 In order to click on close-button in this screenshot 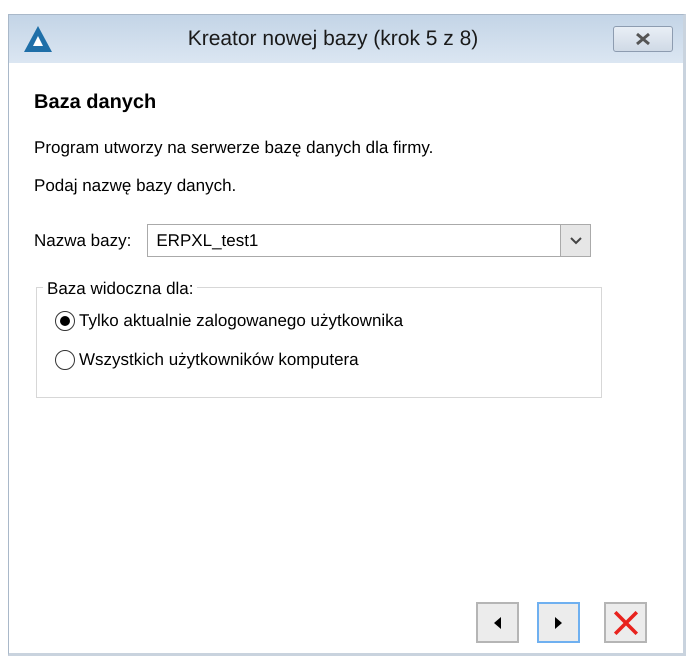, I will do `click(643, 39)`.